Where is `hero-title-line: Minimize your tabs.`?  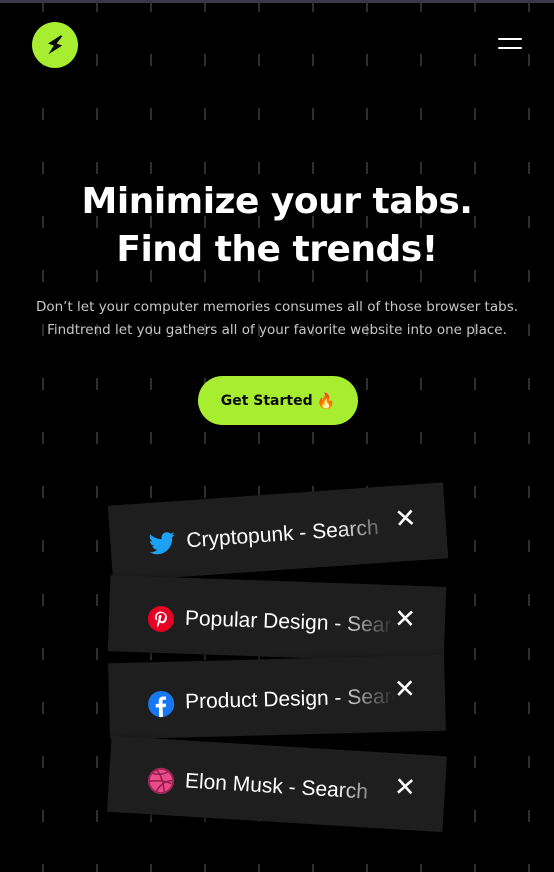 hero-title-line: Minimize your tabs. is located at coordinates (277, 201).